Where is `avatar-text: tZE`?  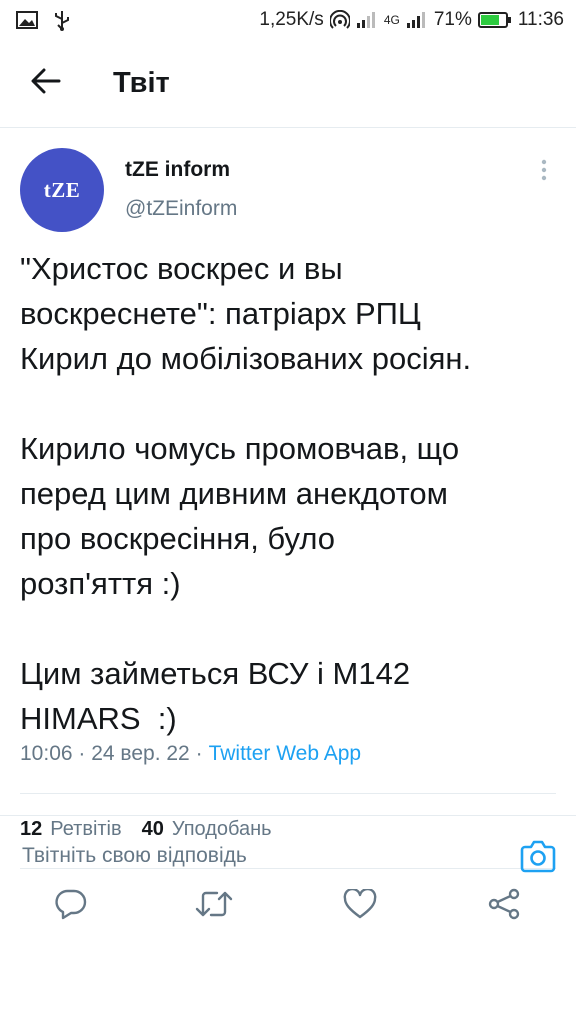
avatar-text: tZE is located at coordinates (62, 189).